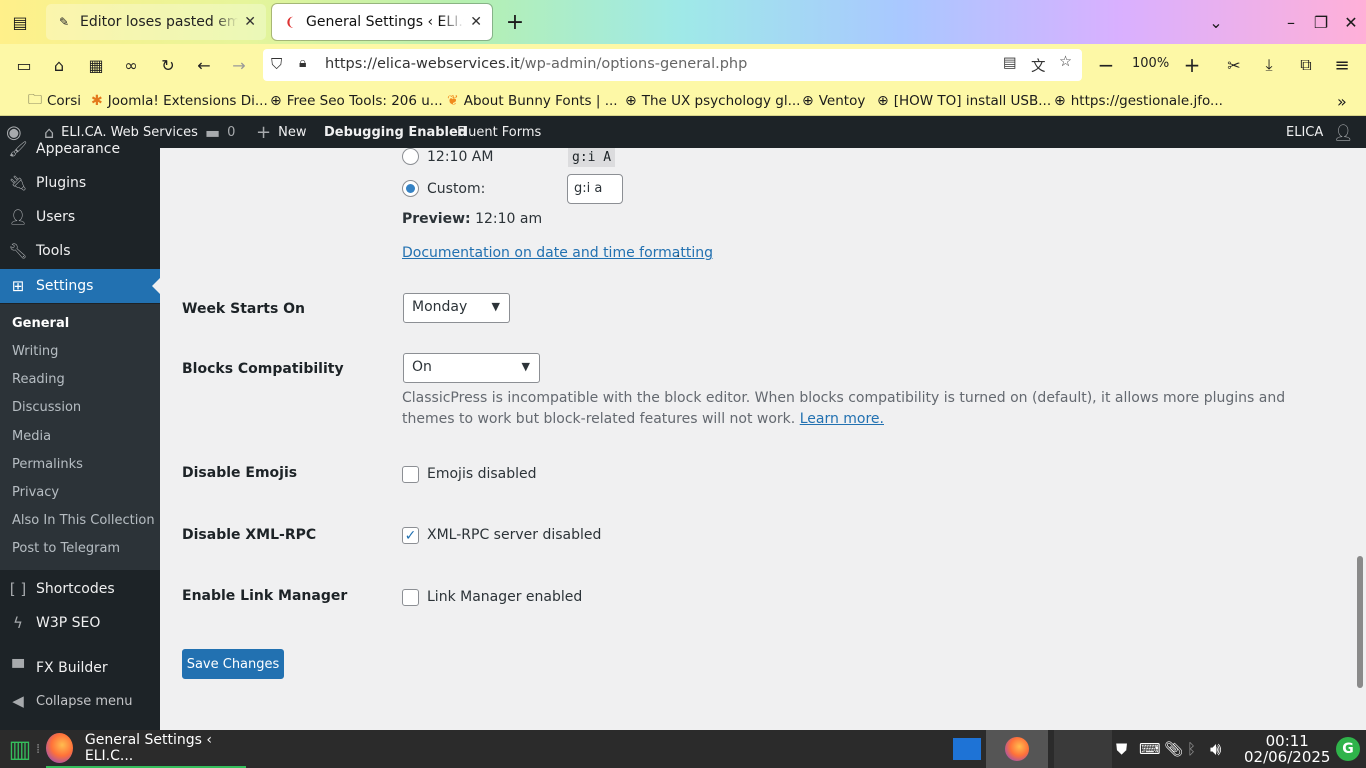 This screenshot has width=1366, height=768. Describe the element at coordinates (456, 308) in the screenshot. I see `week-starts-select: Monday ▼` at that location.